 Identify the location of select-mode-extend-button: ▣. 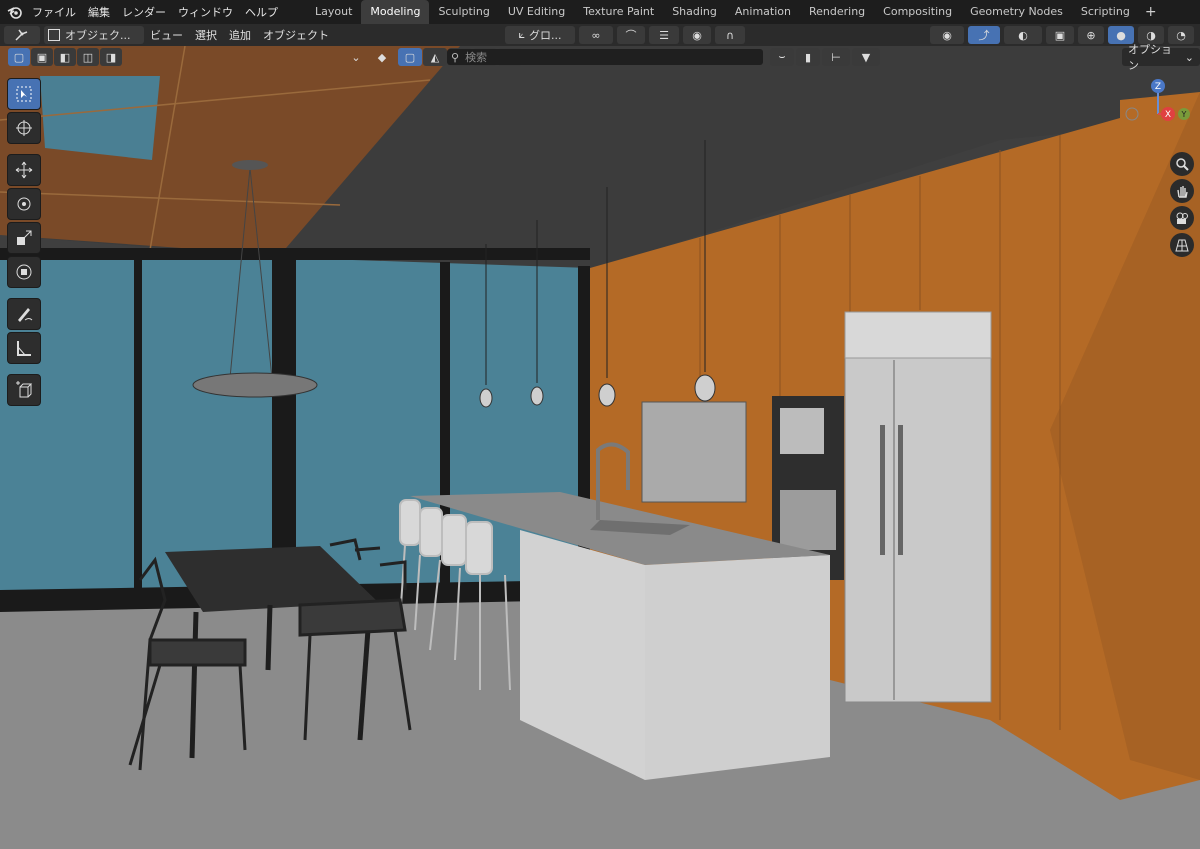
(42, 57).